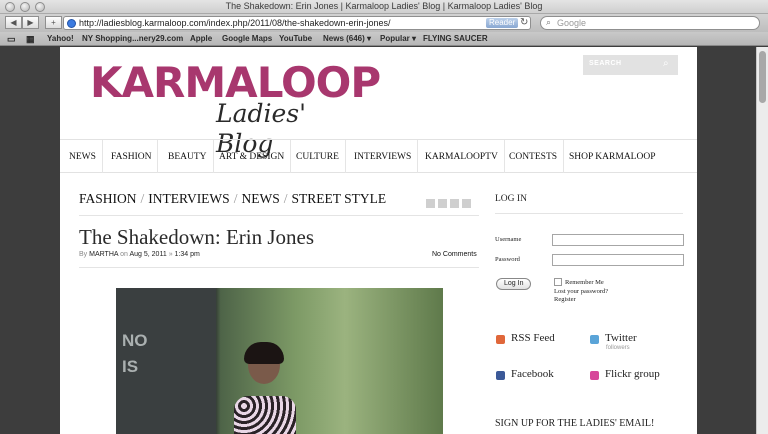 The height and width of the screenshot is (434, 768). I want to click on flickr-link: Flickr group, so click(632, 374).